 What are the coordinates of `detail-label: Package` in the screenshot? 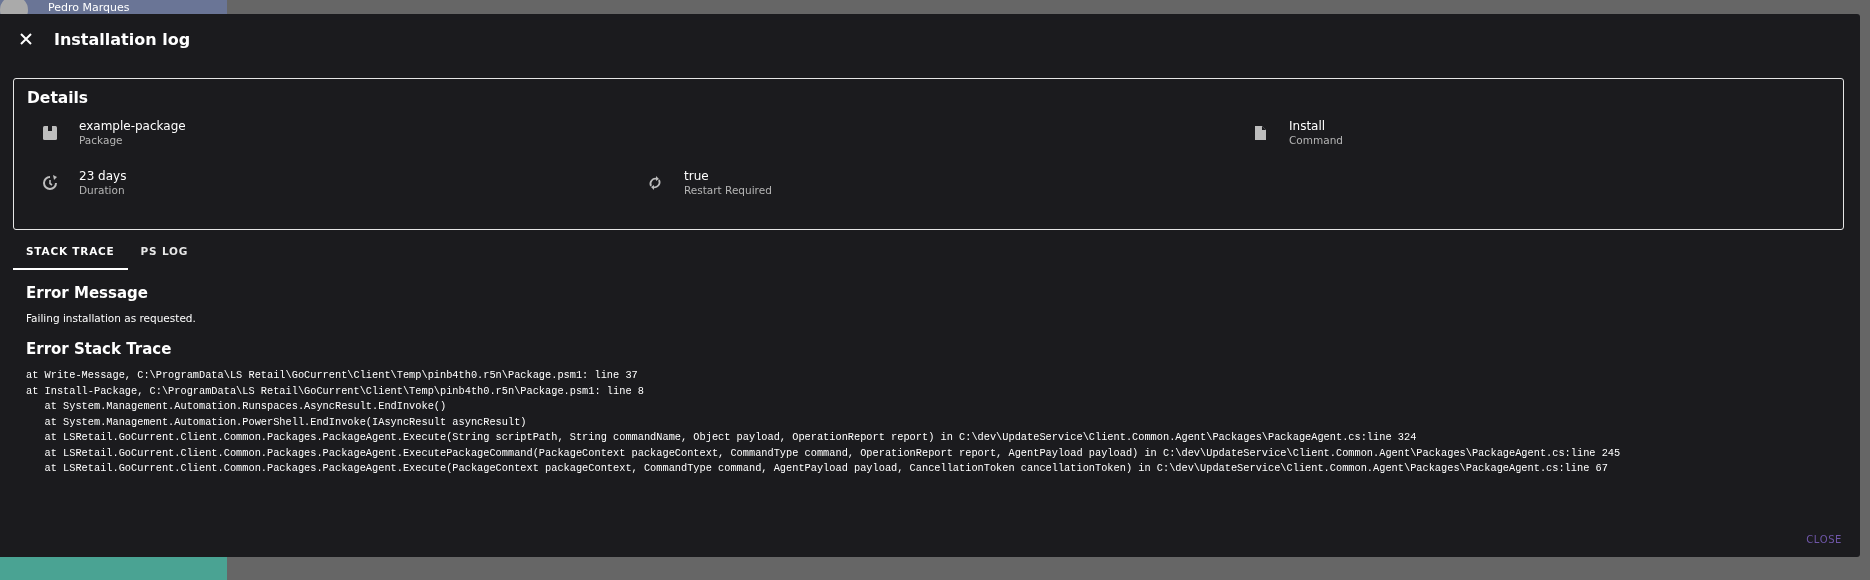 It's located at (101, 140).